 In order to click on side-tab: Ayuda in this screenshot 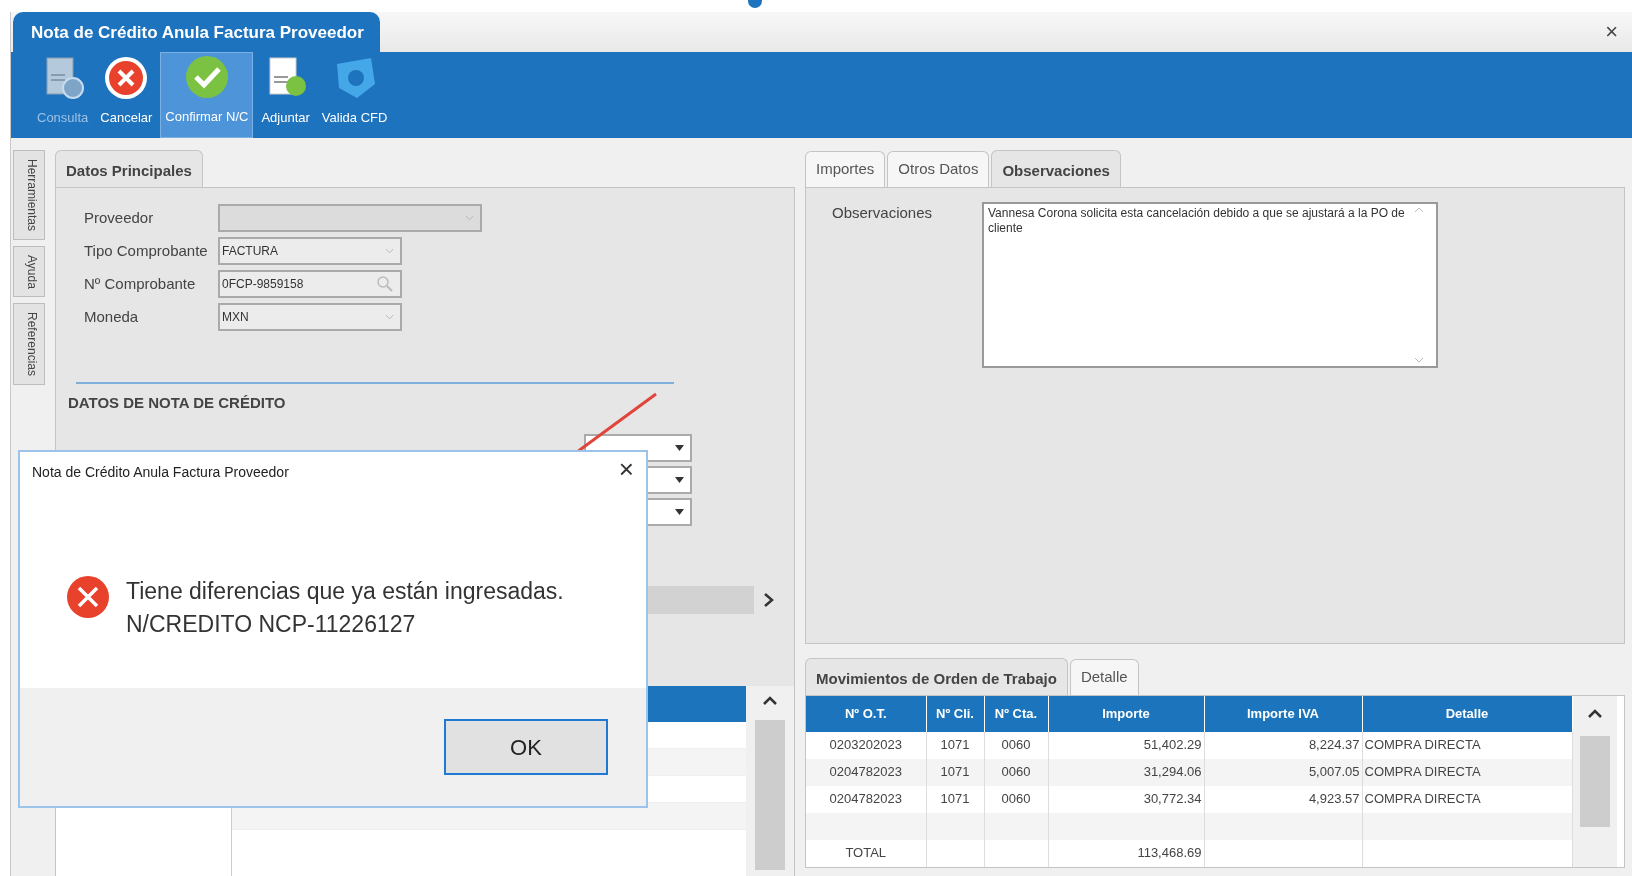, I will do `click(29, 271)`.